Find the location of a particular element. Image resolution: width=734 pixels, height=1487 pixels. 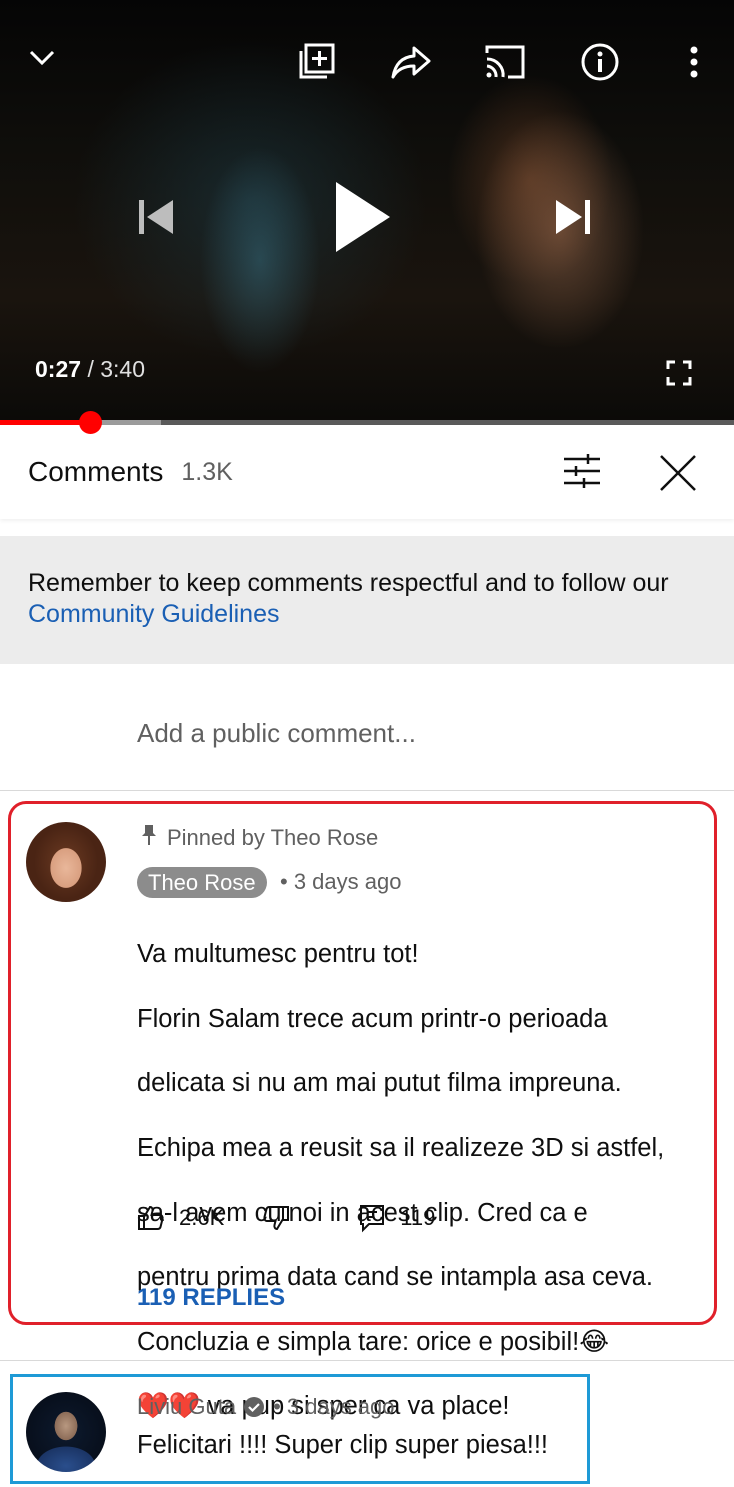

comments-title: Comments is located at coordinates (96, 471).